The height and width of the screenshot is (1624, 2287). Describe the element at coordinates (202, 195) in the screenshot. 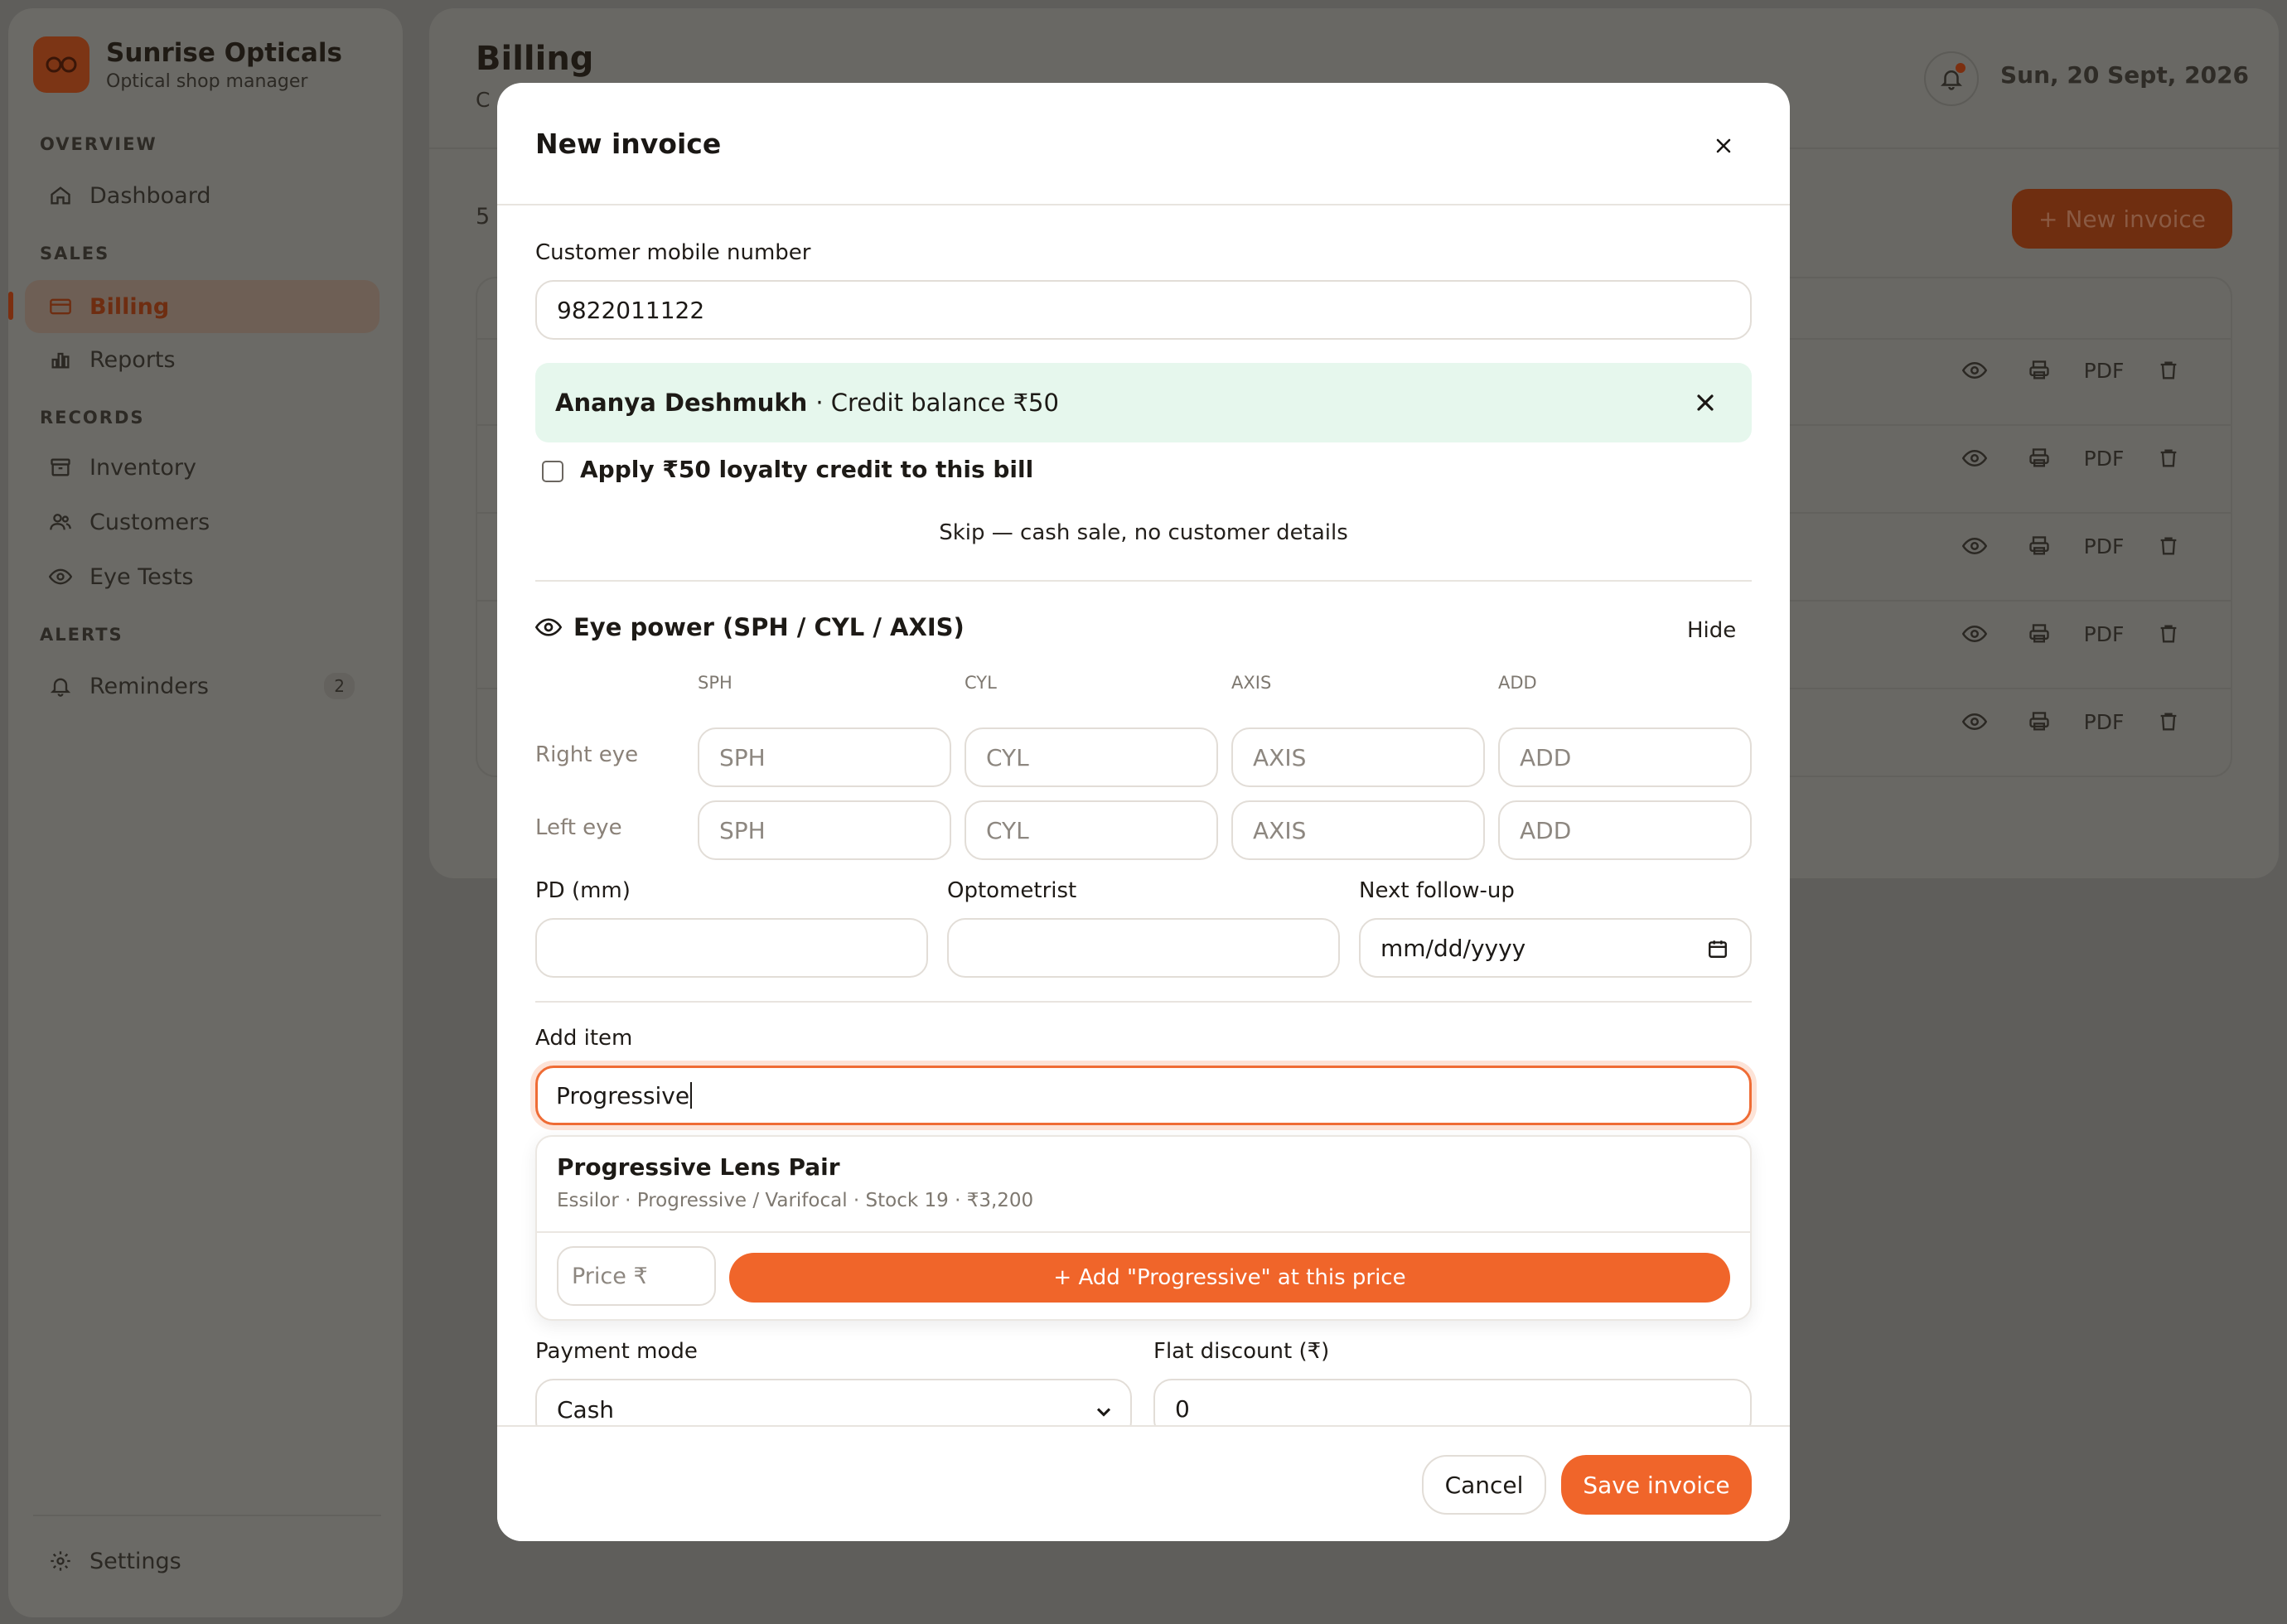

I see `sidebar-item-dashboard: Dashboard` at that location.